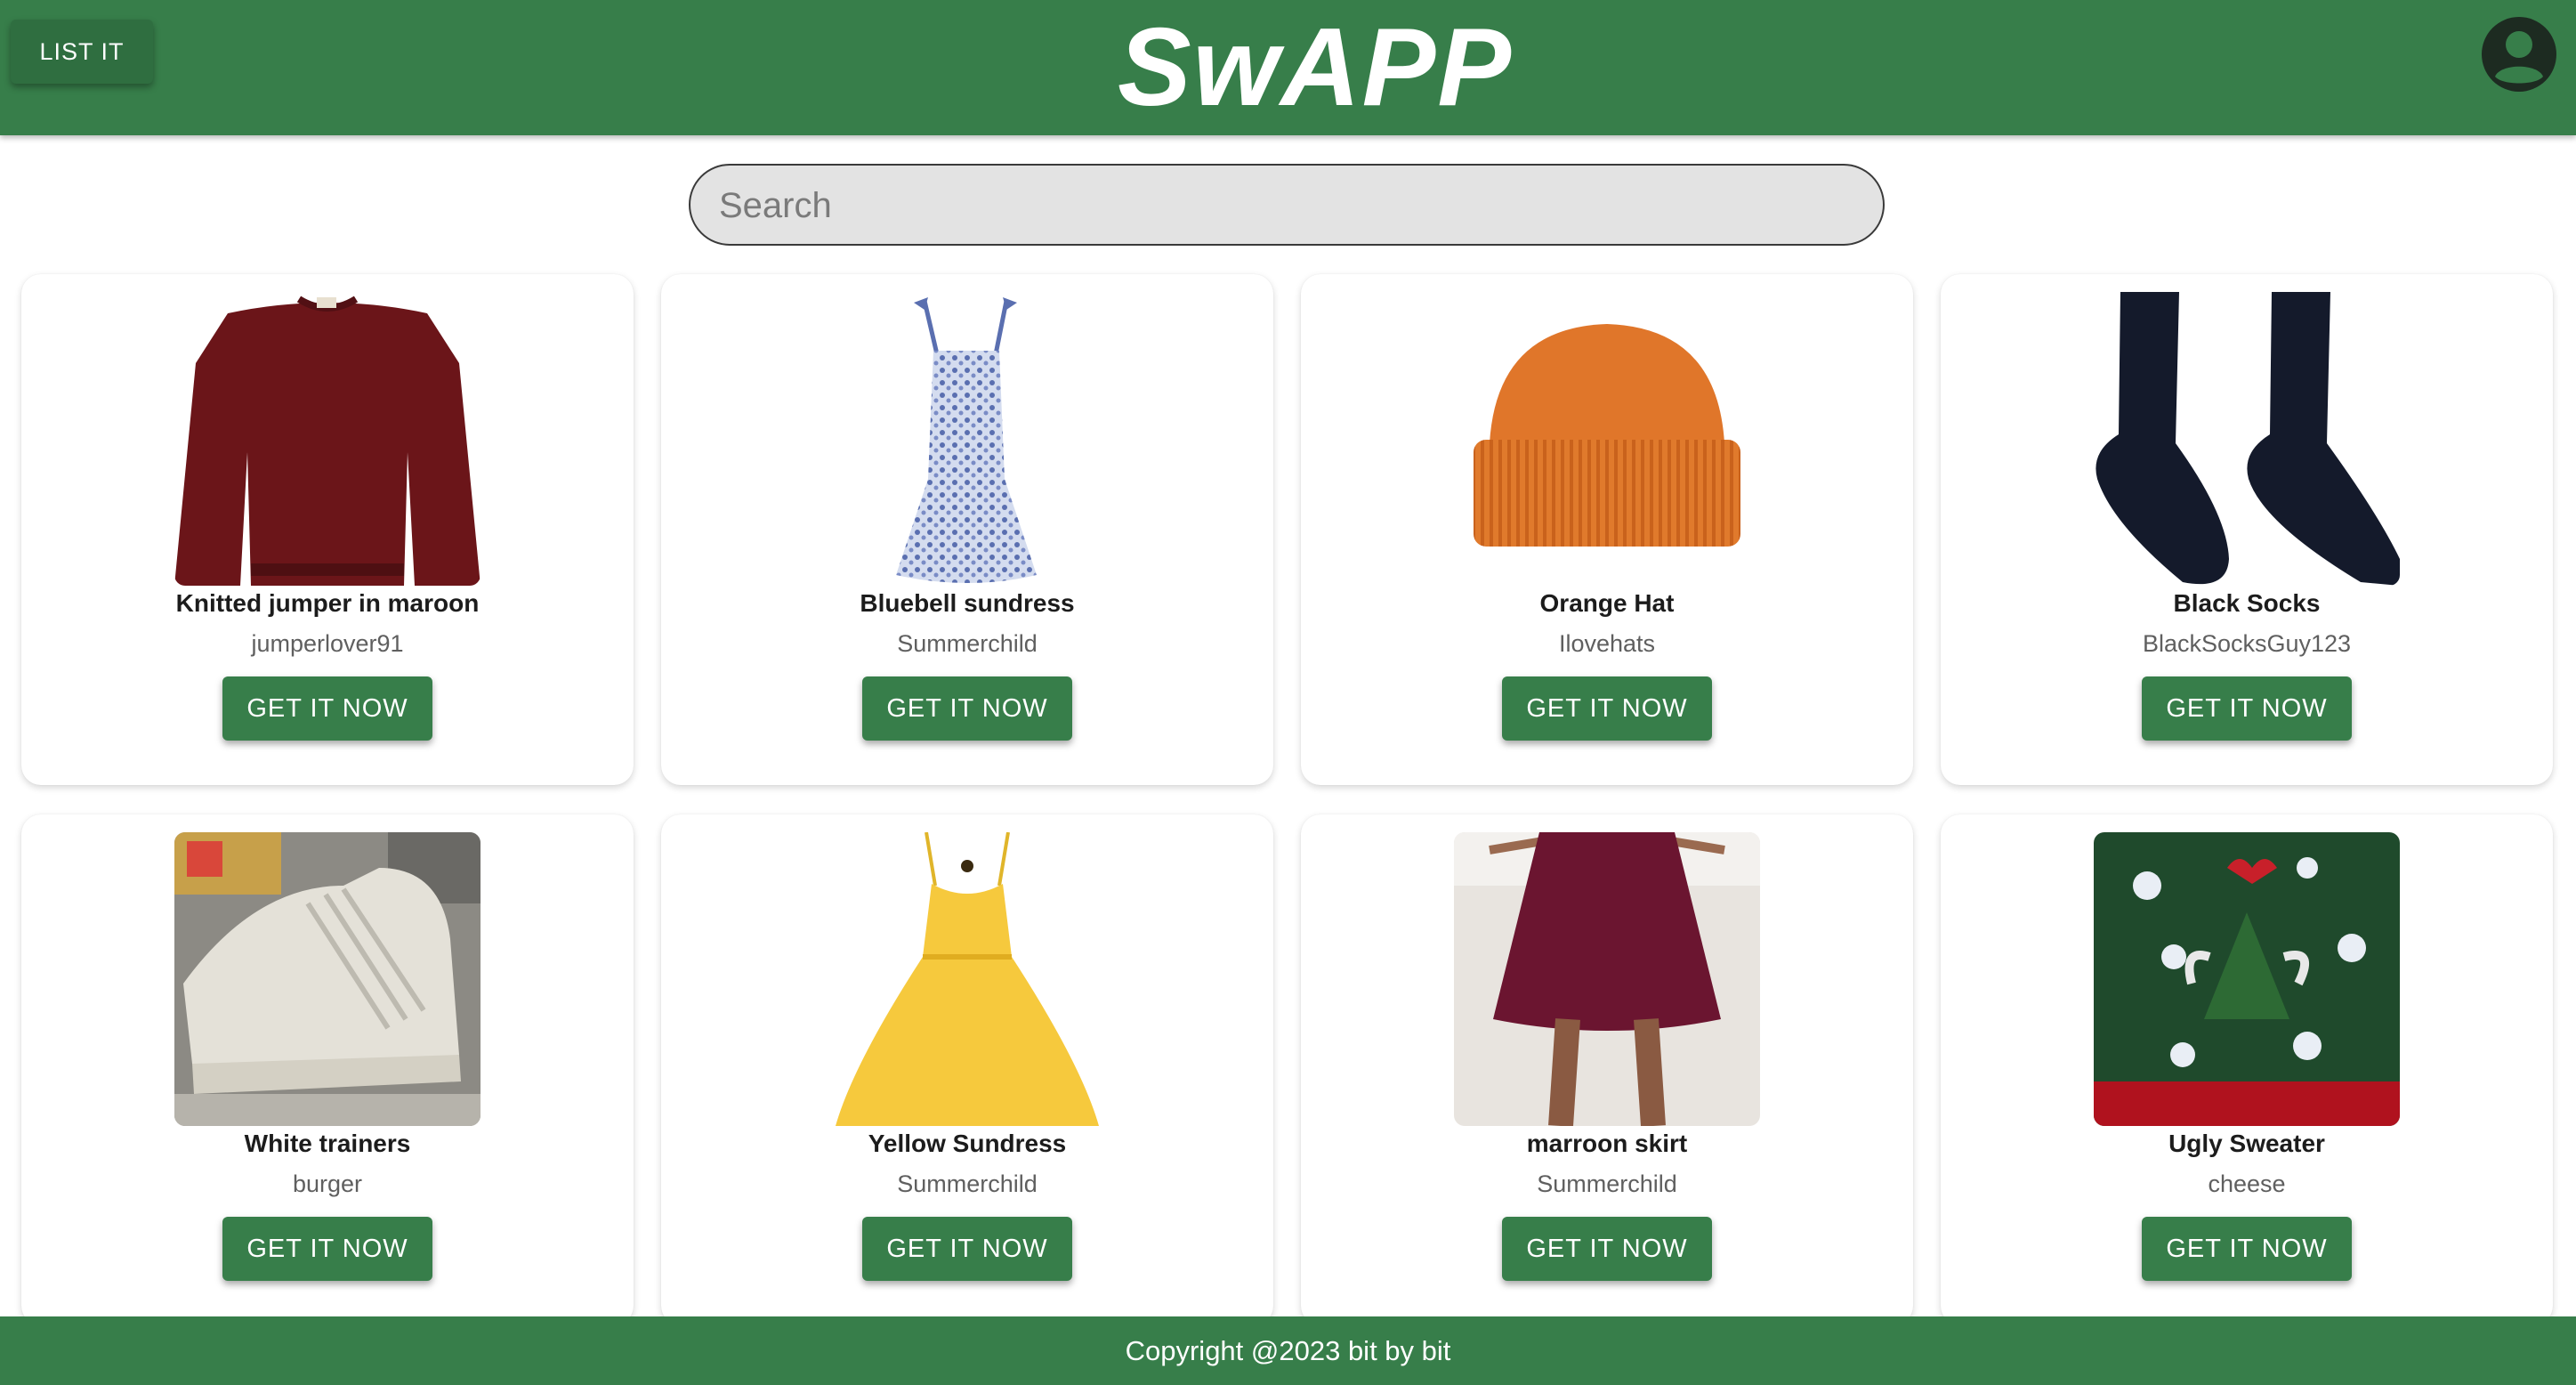 This screenshot has height=1385, width=2576. I want to click on listing-card: White trainers burger GET IT NOW, so click(327, 1069).